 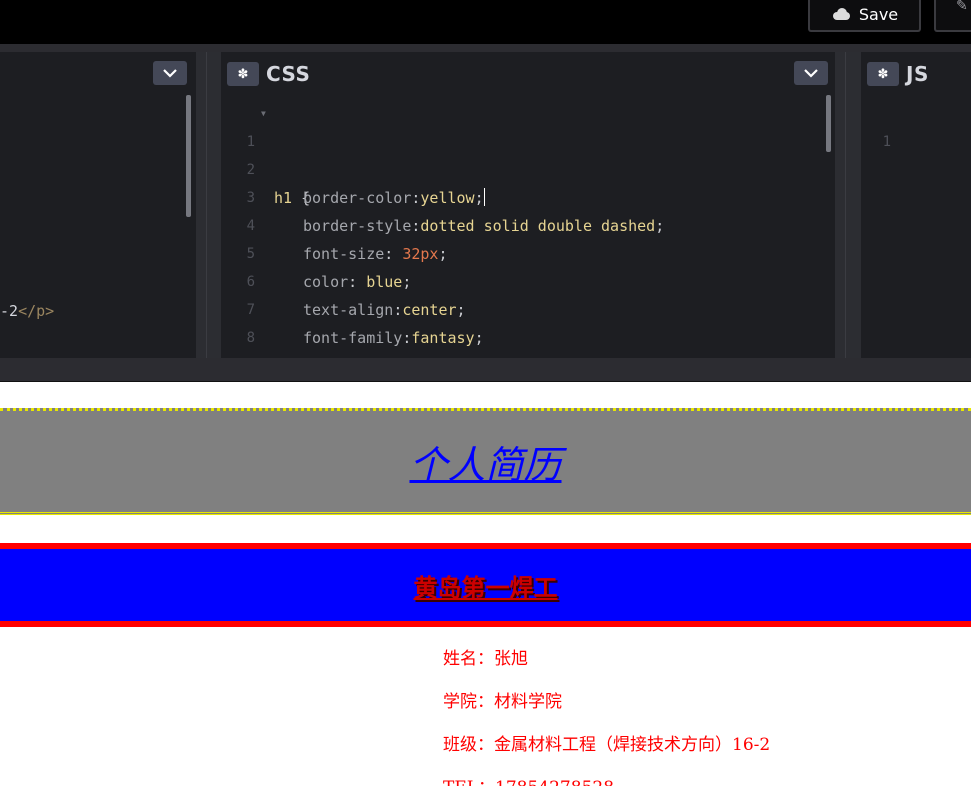 I want to click on css-settings-button: ✽, so click(x=243, y=74).